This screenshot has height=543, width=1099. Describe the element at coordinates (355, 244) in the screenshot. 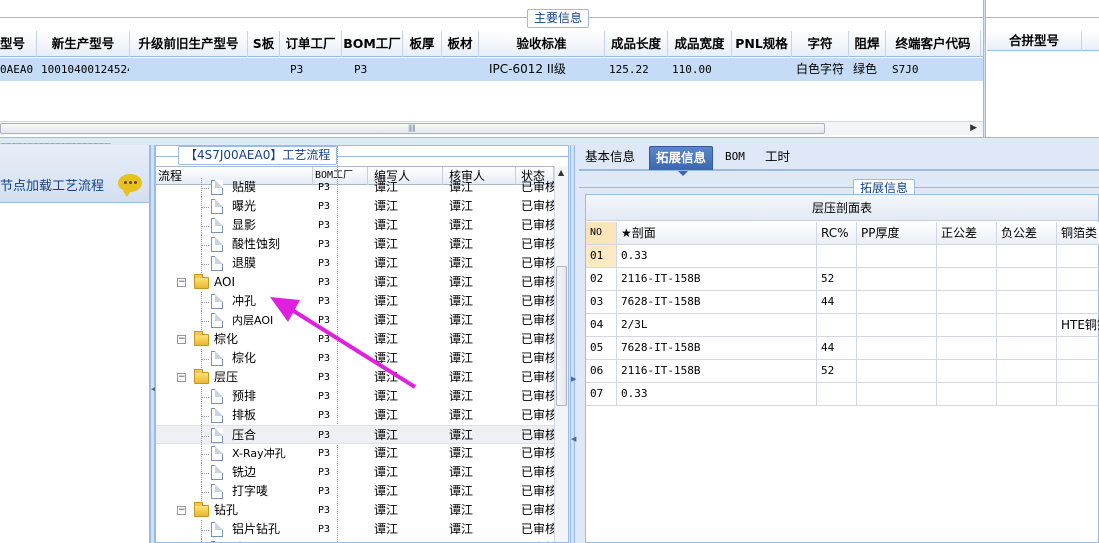

I see `tree-node-row: 酸性蚀刻 P3 谭江 谭江 已审核` at that location.